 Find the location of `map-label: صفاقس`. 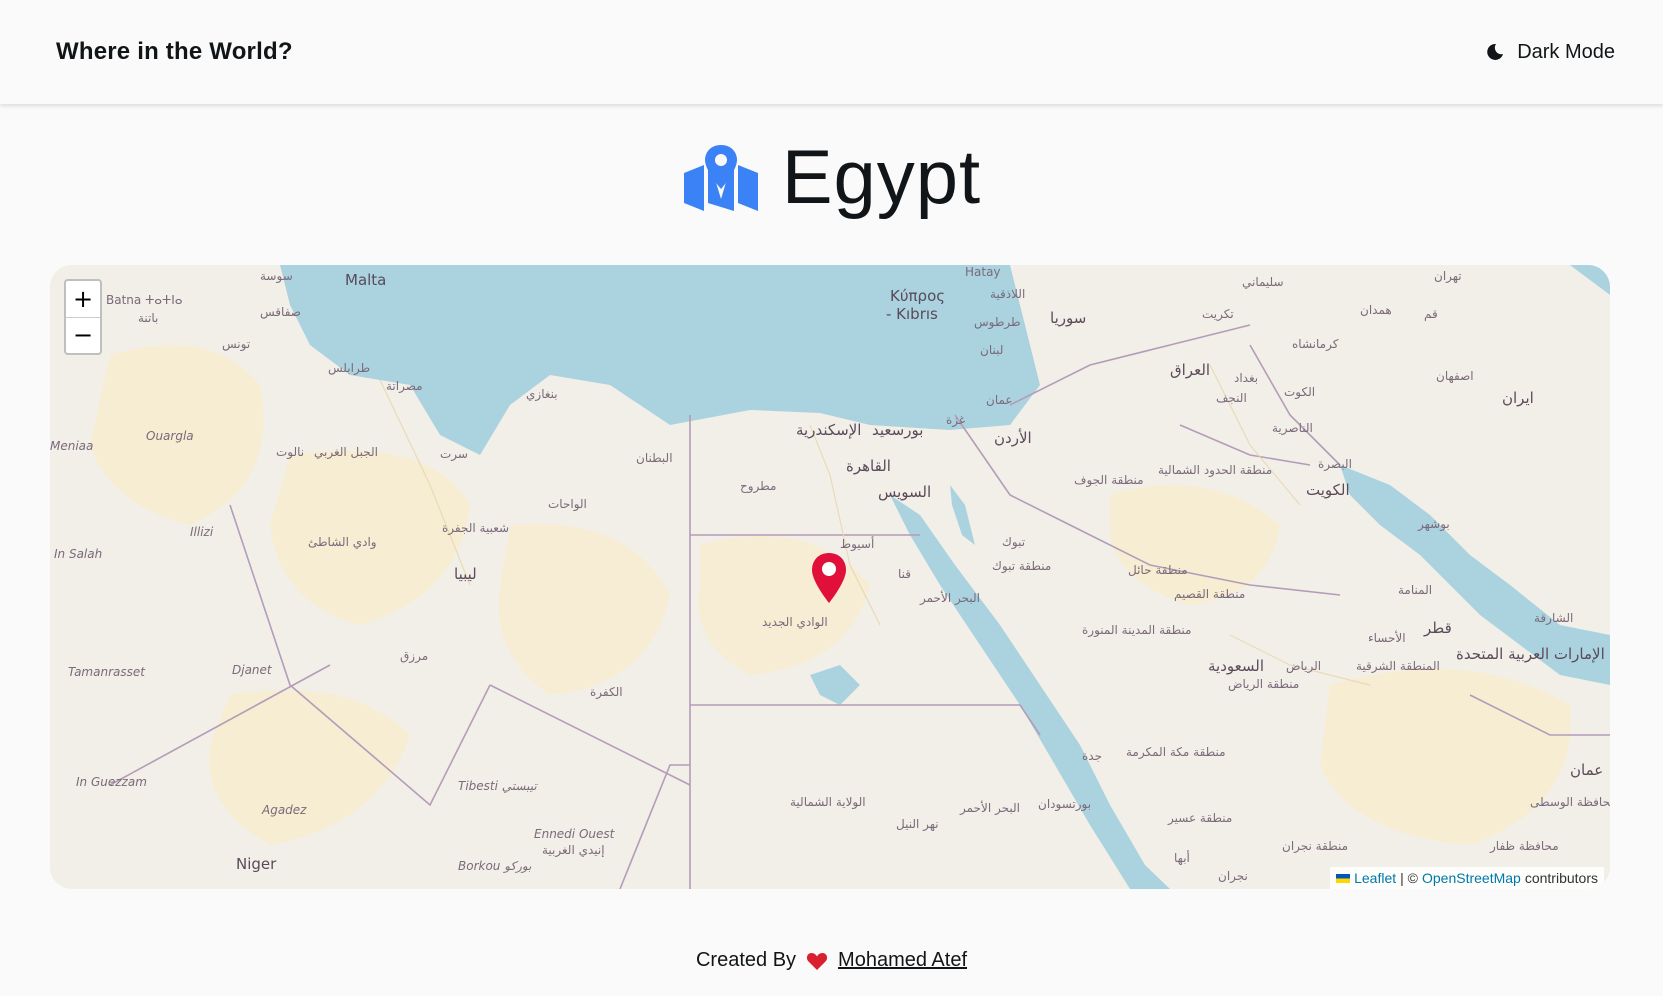

map-label: صفاقس is located at coordinates (280, 312).